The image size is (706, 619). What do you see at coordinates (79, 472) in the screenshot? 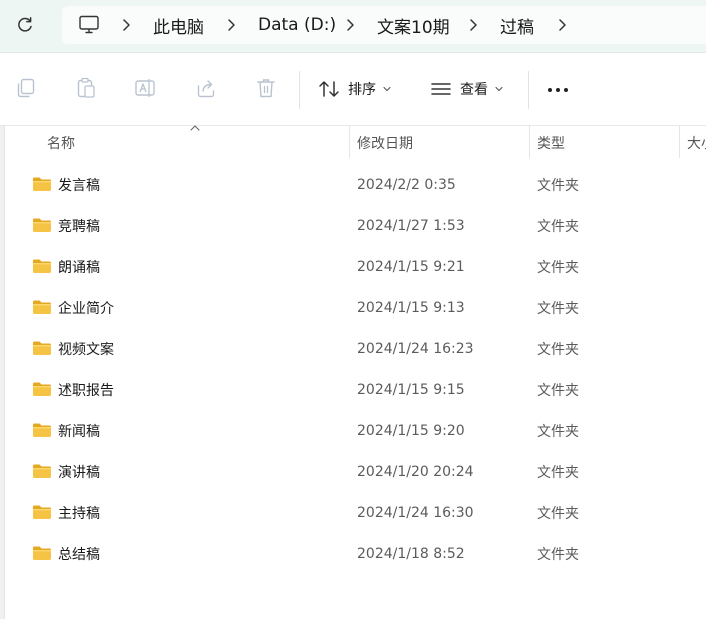
I see `file-name: 演讲稿` at bounding box center [79, 472].